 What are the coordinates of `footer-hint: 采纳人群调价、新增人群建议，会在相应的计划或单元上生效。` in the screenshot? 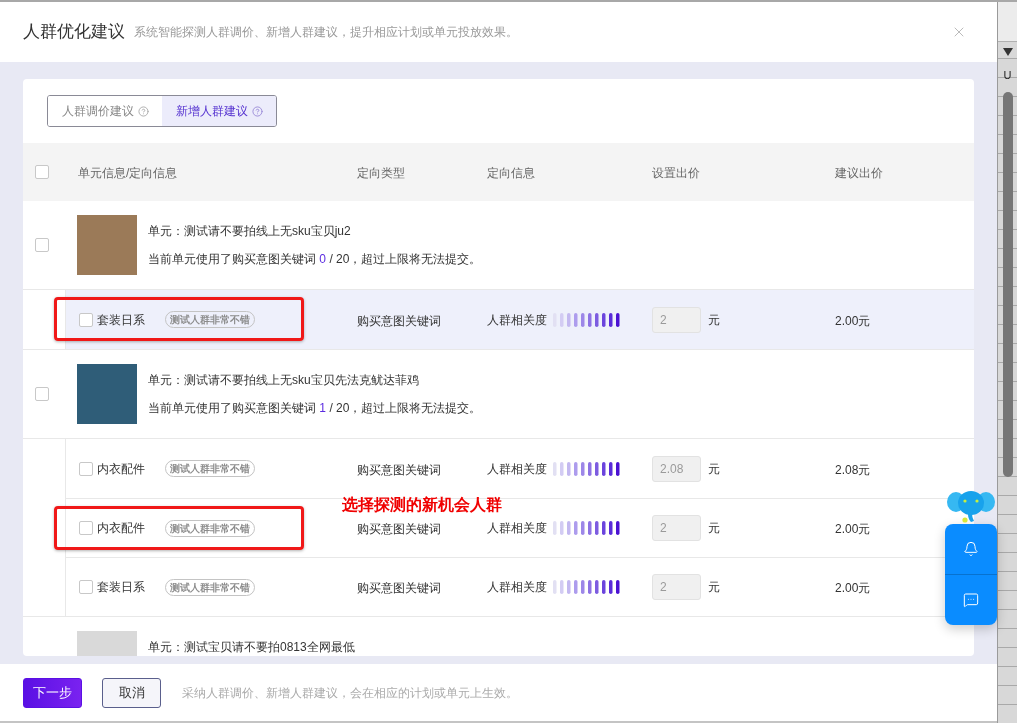 It's located at (350, 693).